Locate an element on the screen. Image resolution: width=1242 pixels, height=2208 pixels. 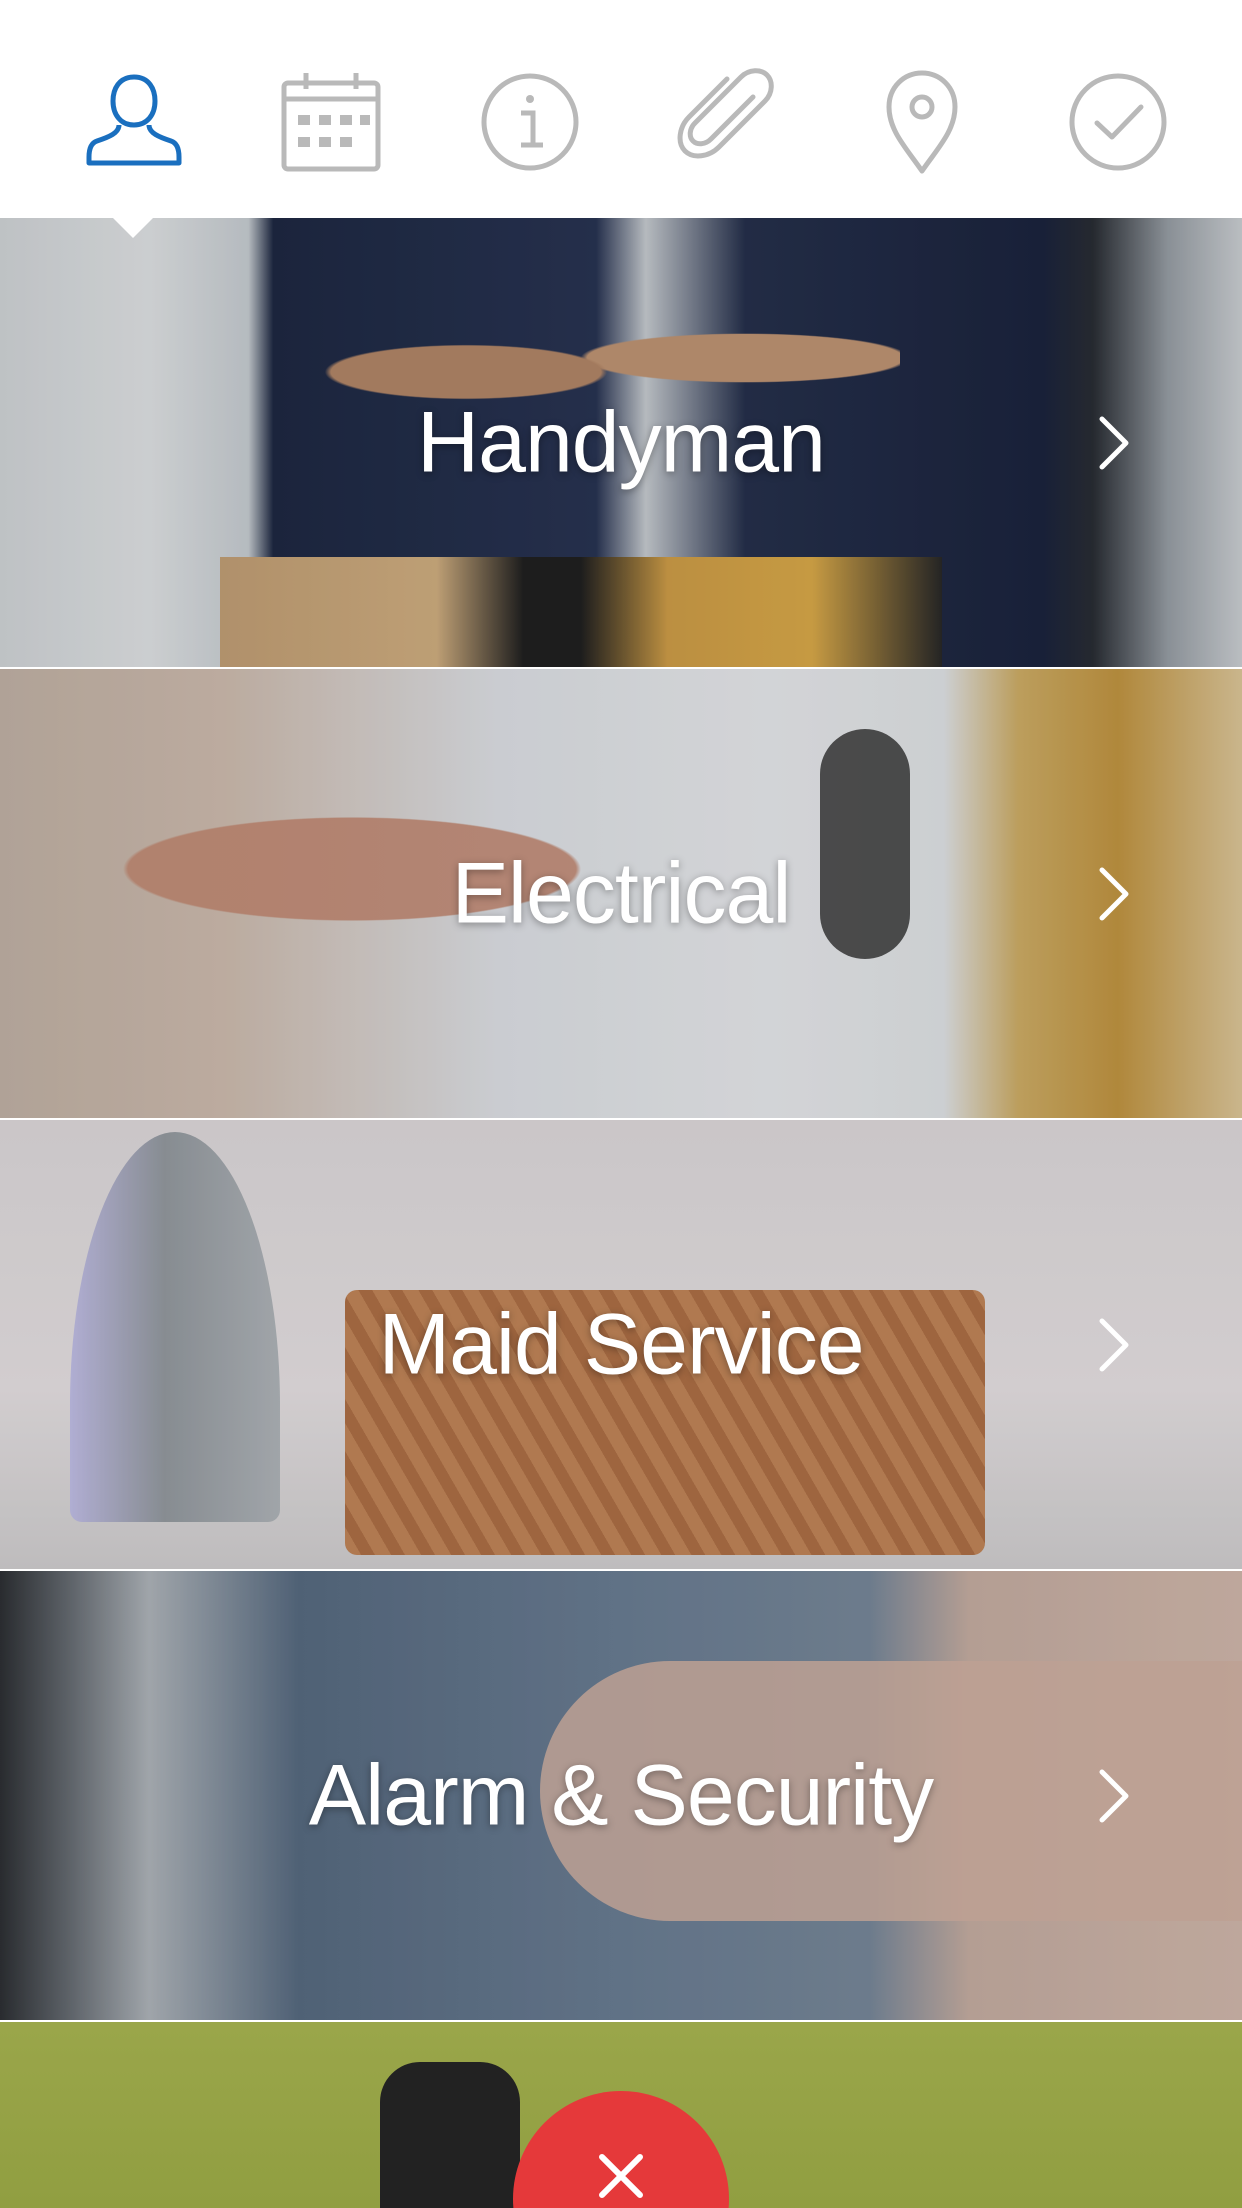
step-confirm is located at coordinates (1118, 122).